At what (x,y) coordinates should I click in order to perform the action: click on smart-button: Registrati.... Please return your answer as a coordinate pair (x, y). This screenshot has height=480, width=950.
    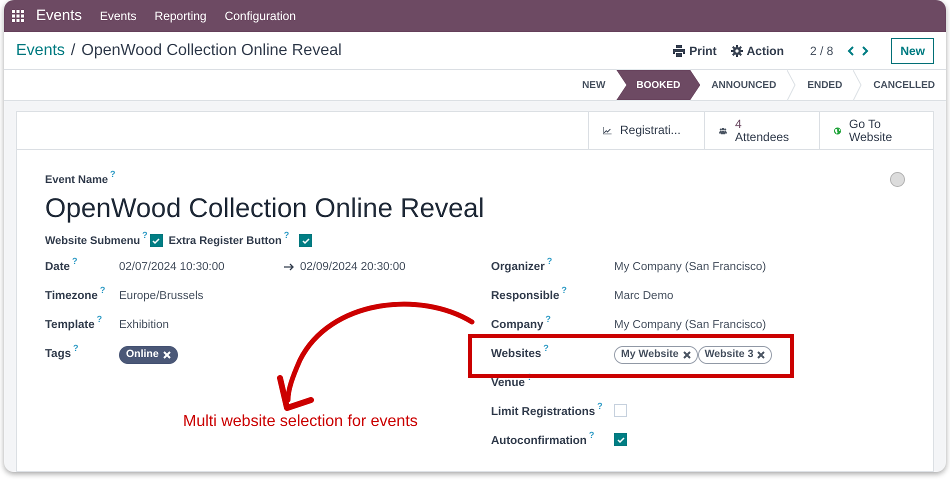
    Looking at the image, I should click on (646, 130).